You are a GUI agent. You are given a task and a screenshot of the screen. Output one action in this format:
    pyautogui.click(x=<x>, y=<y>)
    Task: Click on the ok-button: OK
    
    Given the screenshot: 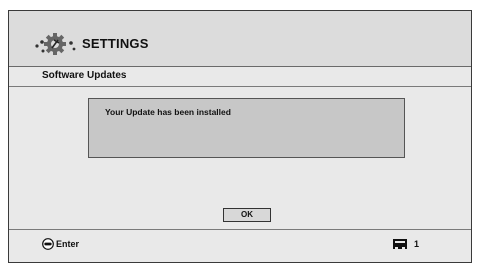 What is the action you would take?
    pyautogui.click(x=247, y=215)
    